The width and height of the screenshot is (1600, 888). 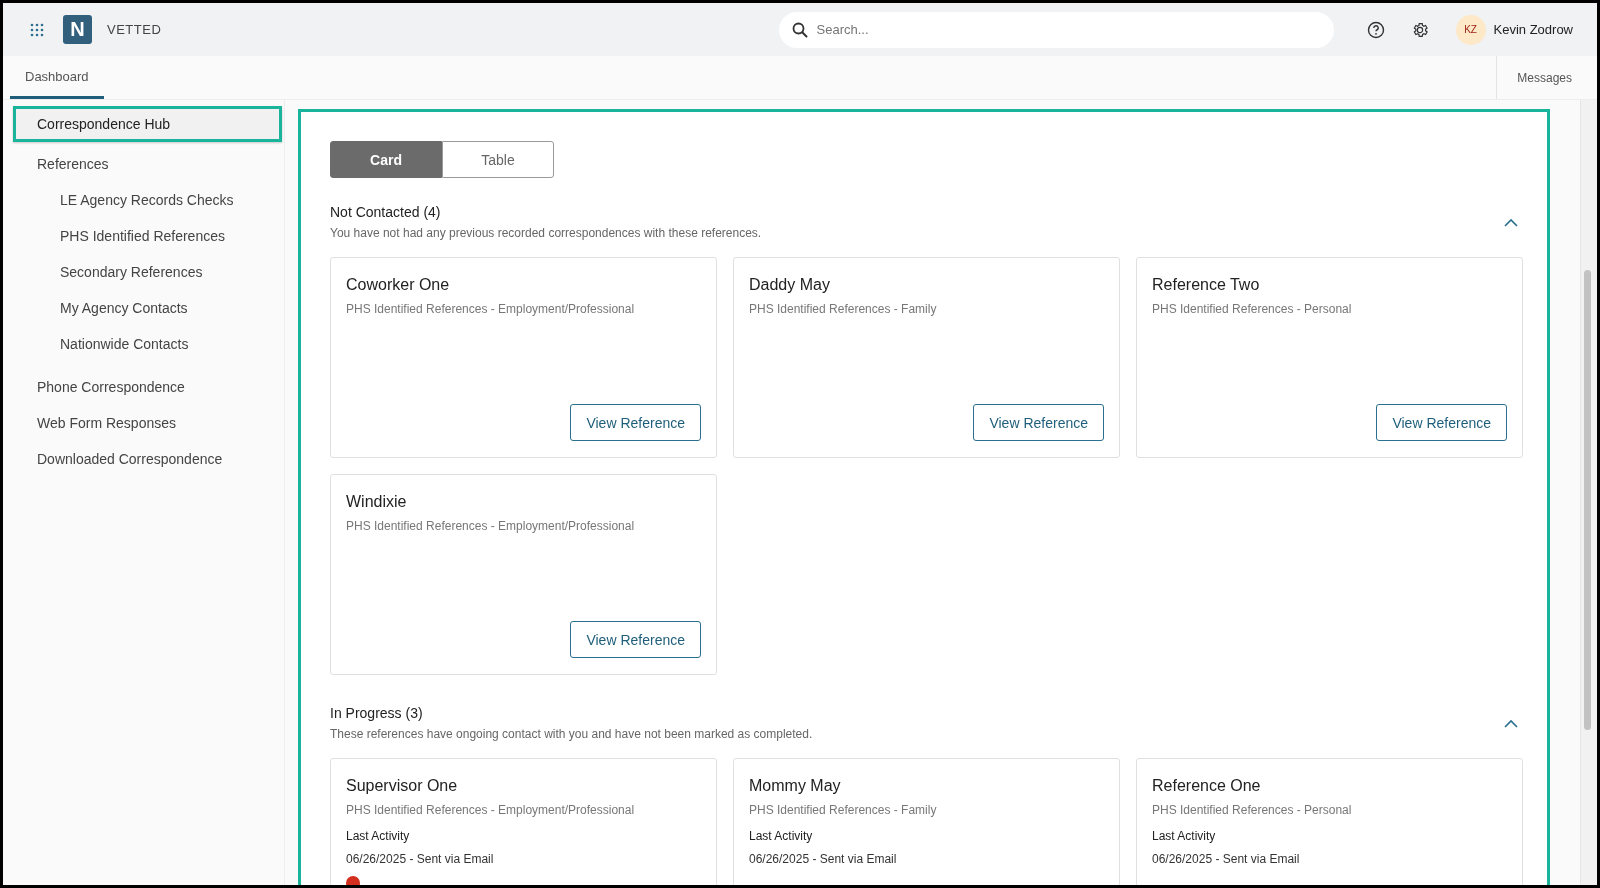 What do you see at coordinates (77, 29) in the screenshot?
I see `logo: N` at bounding box center [77, 29].